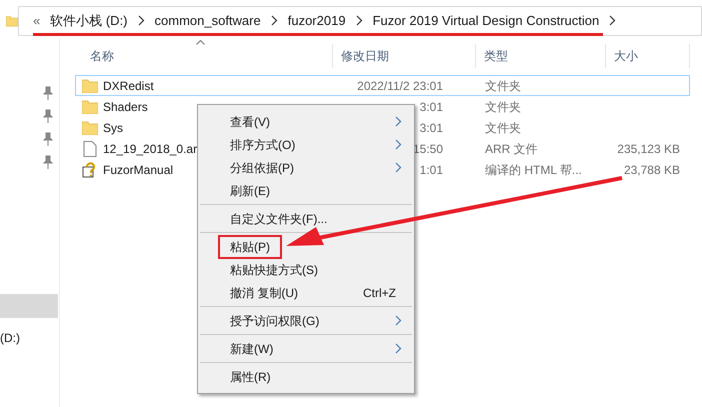 The height and width of the screenshot is (407, 702). What do you see at coordinates (306, 376) in the screenshot?
I see `menu-item: 属性(R)` at bounding box center [306, 376].